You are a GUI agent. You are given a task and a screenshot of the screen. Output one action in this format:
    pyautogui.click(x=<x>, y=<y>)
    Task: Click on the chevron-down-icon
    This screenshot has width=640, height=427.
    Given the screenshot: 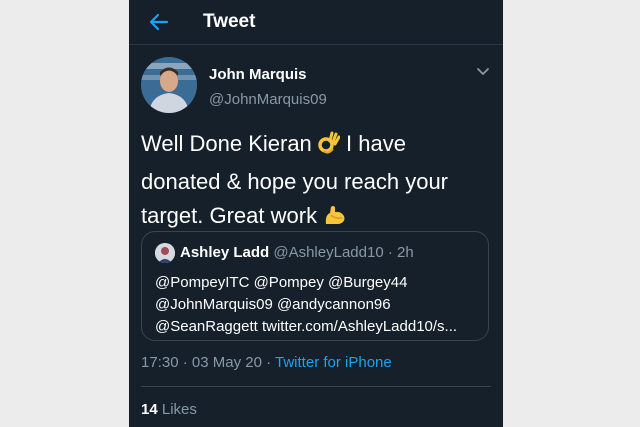 What is the action you would take?
    pyautogui.click(x=483, y=72)
    